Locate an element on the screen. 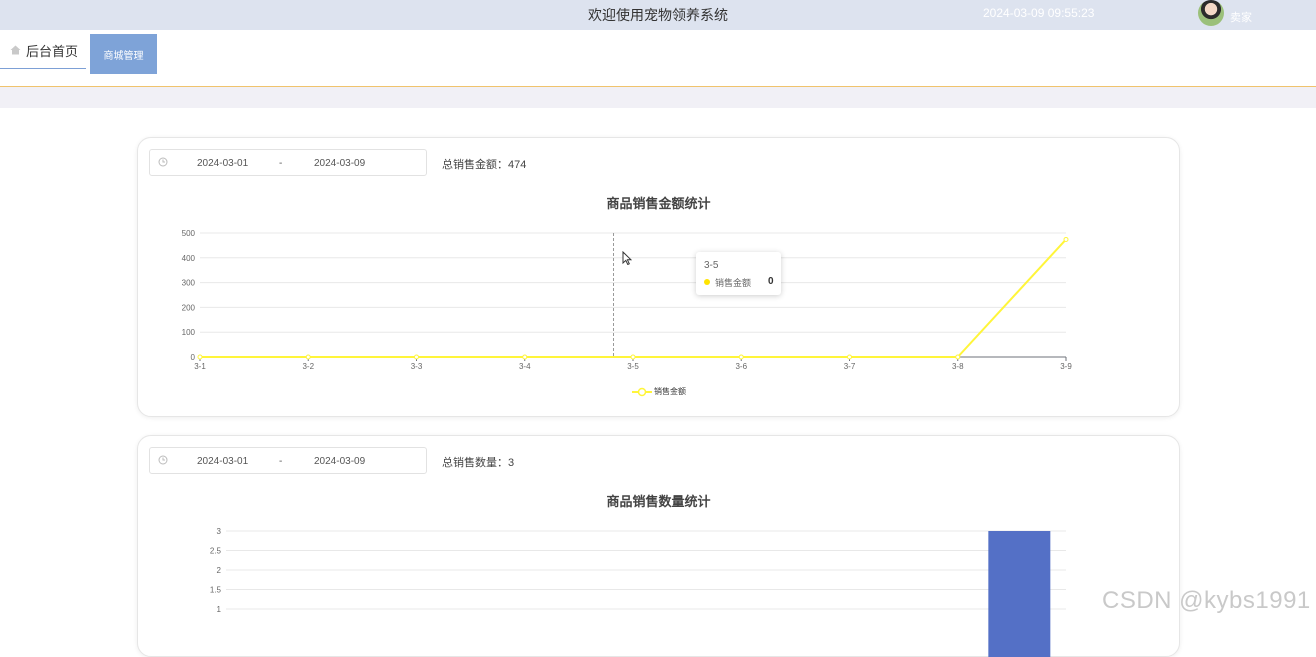 The image size is (1316, 657). x-tick-label: 3-4 is located at coordinates (525, 366).